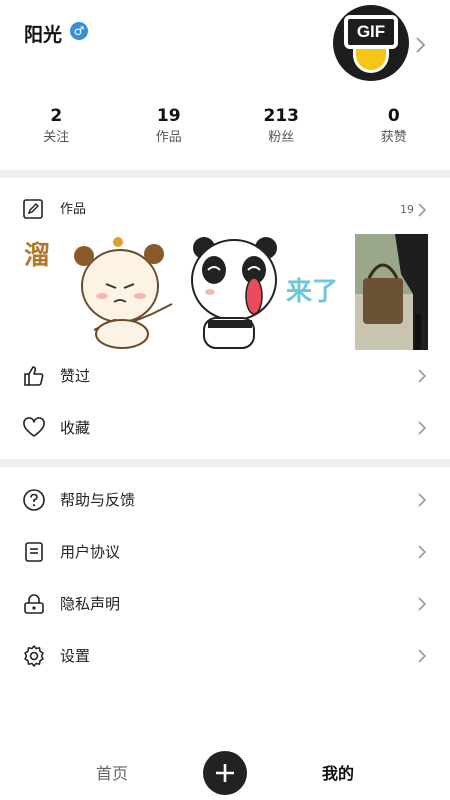  I want to click on stat-value: 2, so click(56, 116).